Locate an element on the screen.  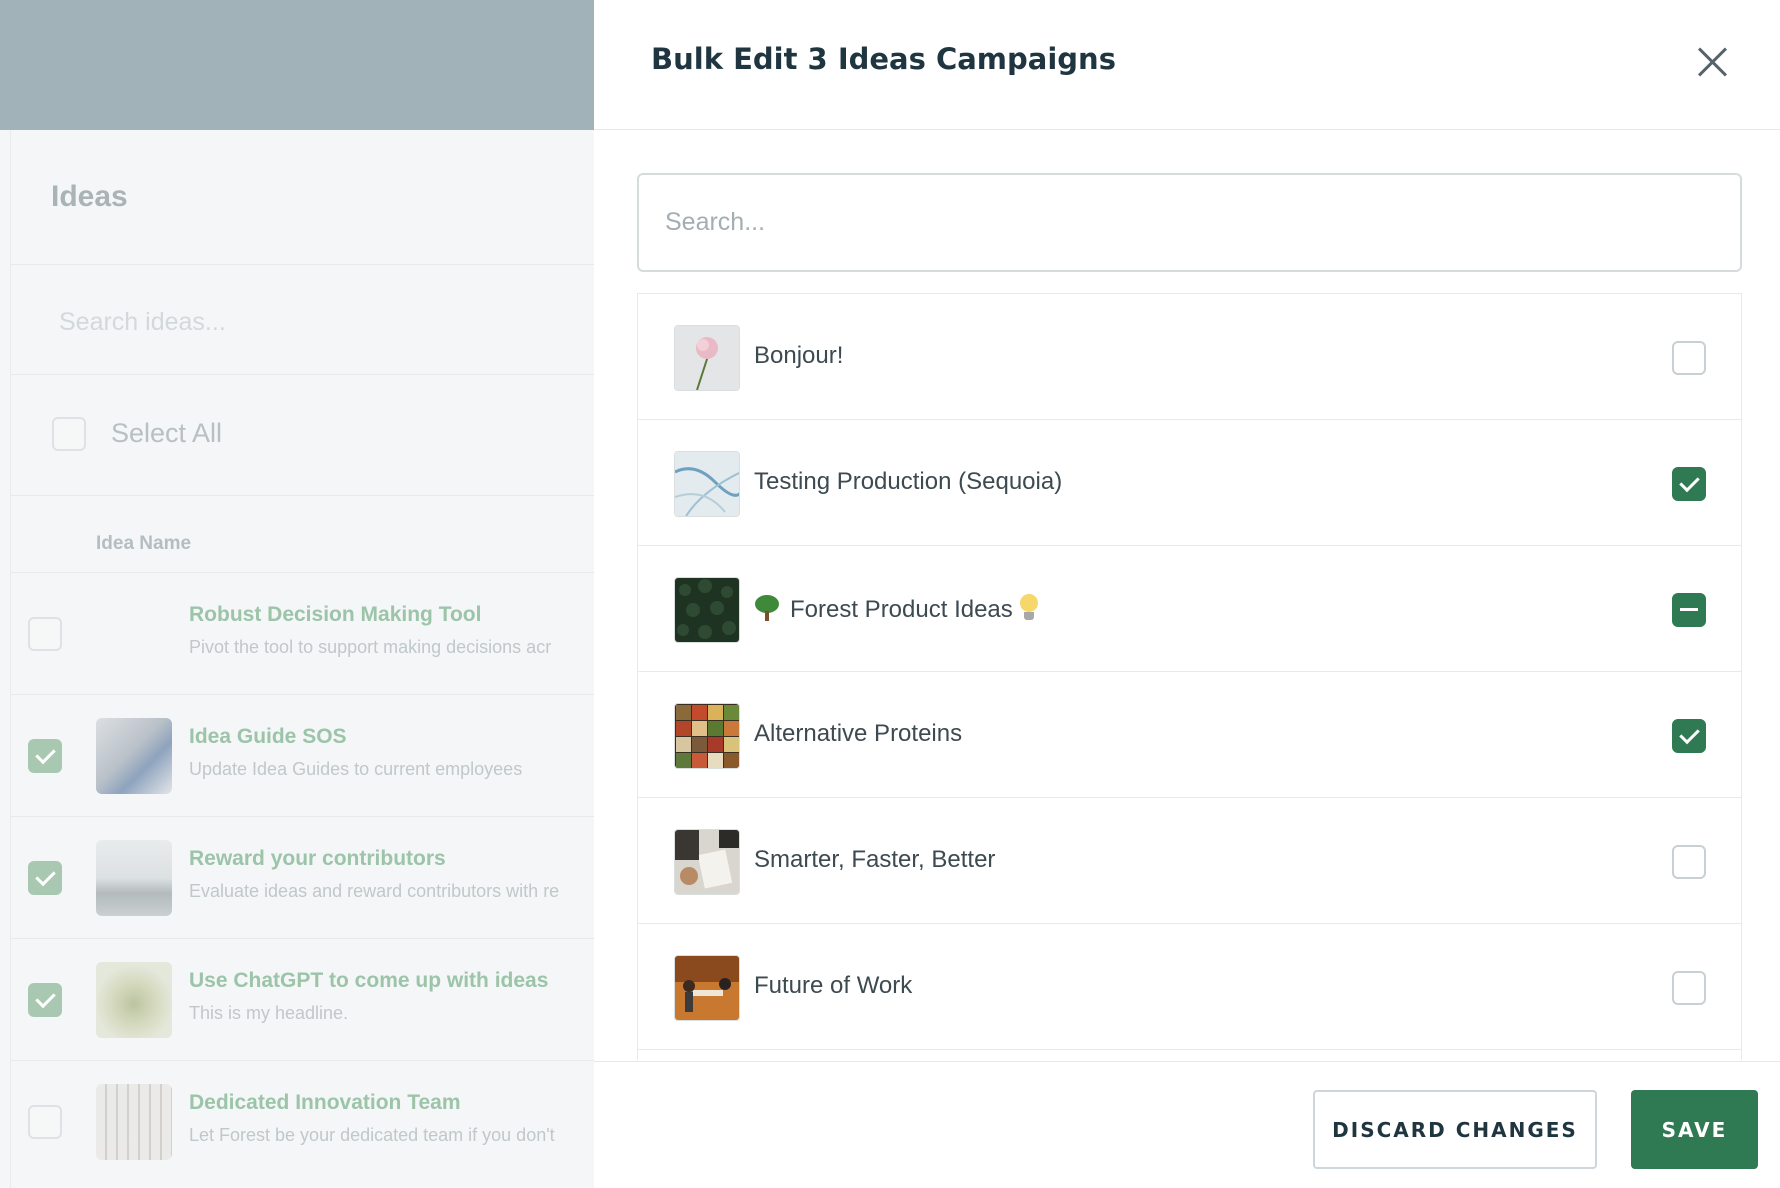
campaign-item-smarter-faster-better: Smarter, Faster, Better is located at coordinates (1189, 861).